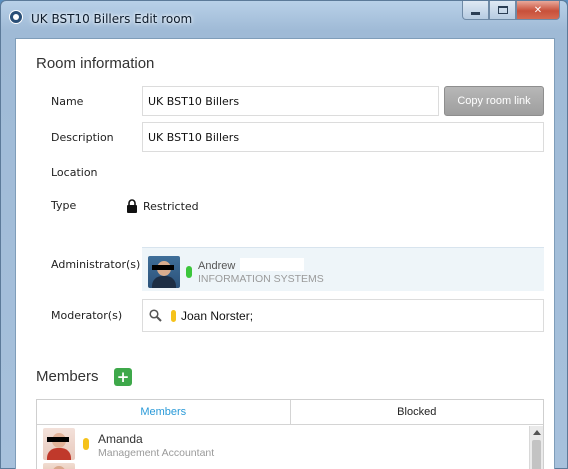 This screenshot has height=469, width=568. I want to click on type-label: Type, so click(64, 205).